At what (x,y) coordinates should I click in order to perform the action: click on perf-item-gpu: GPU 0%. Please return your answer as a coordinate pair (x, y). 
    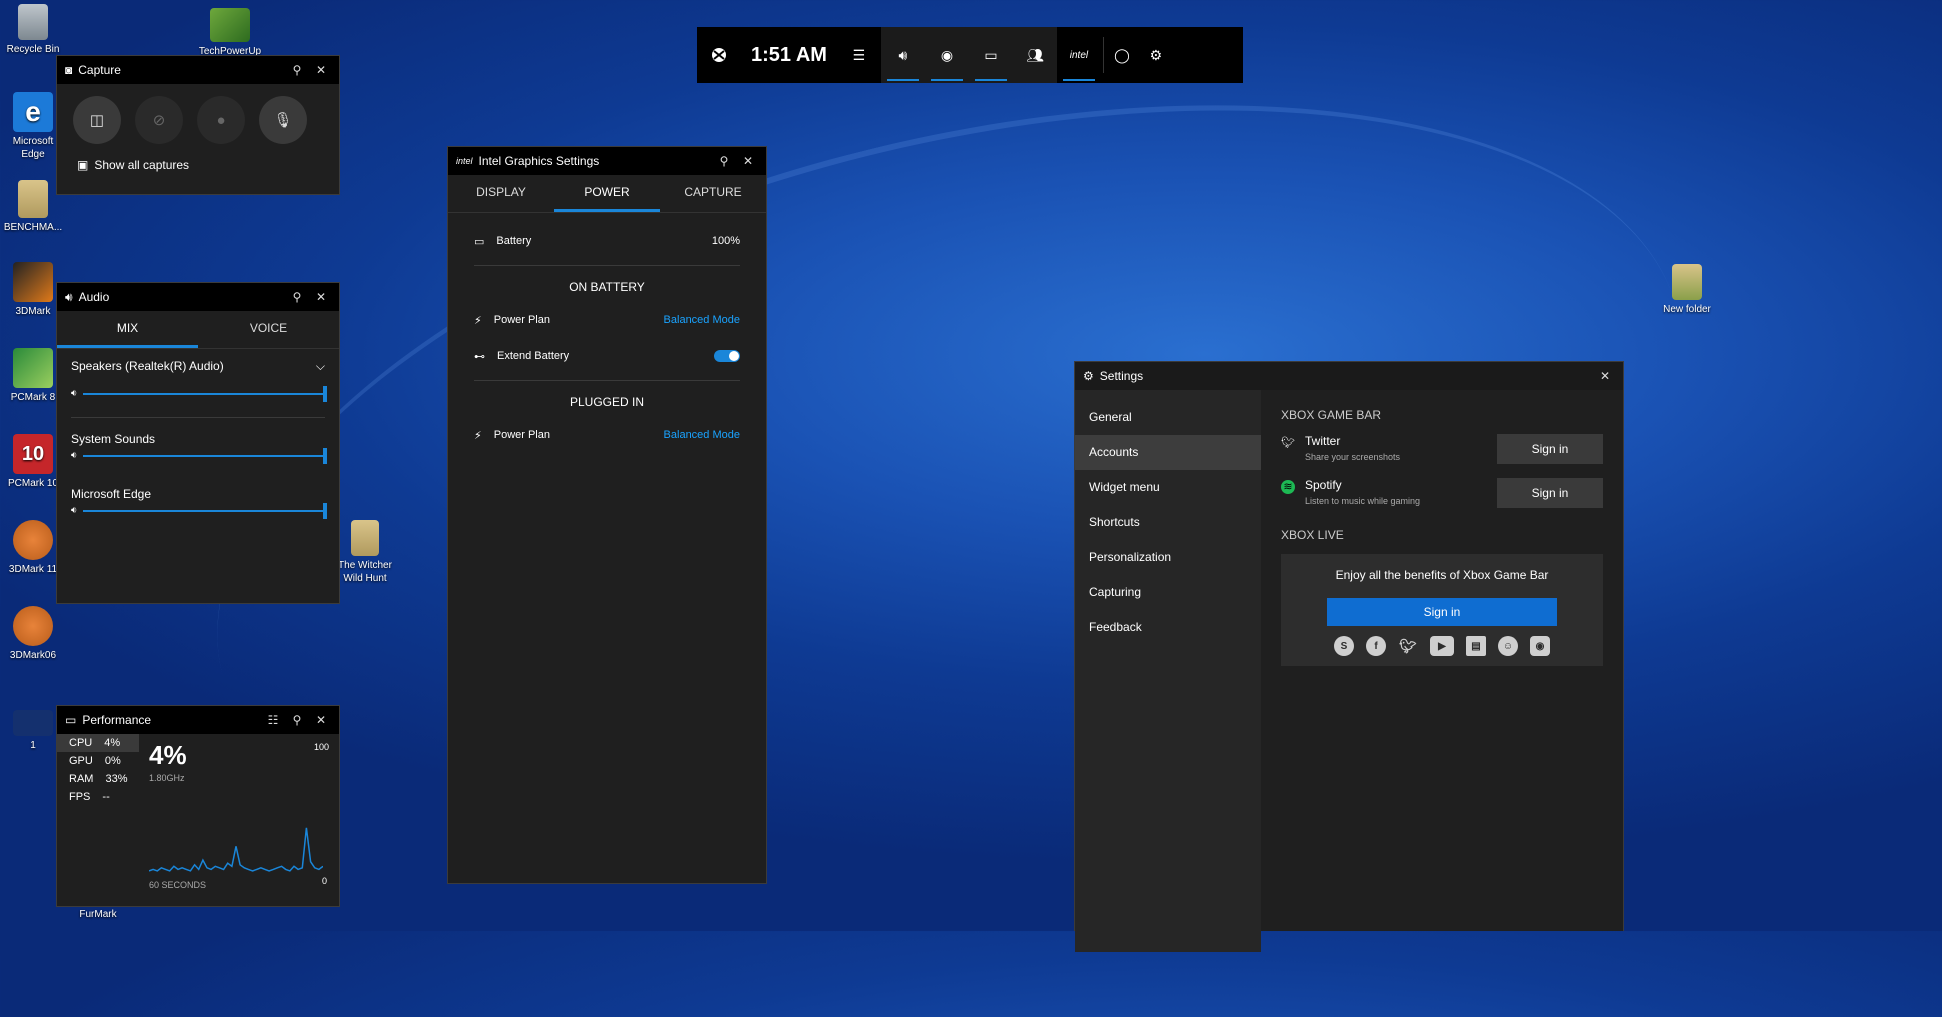
    Looking at the image, I should click on (98, 761).